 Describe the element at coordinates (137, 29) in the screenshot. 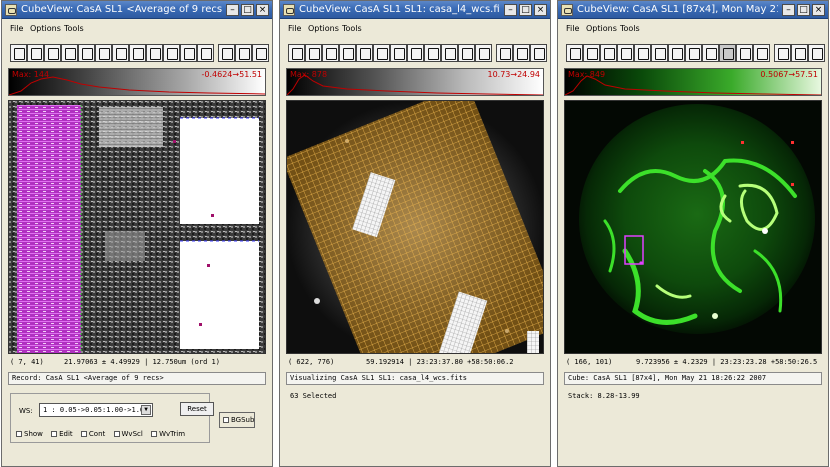

I see `menu-bar: File Options Tools` at that location.